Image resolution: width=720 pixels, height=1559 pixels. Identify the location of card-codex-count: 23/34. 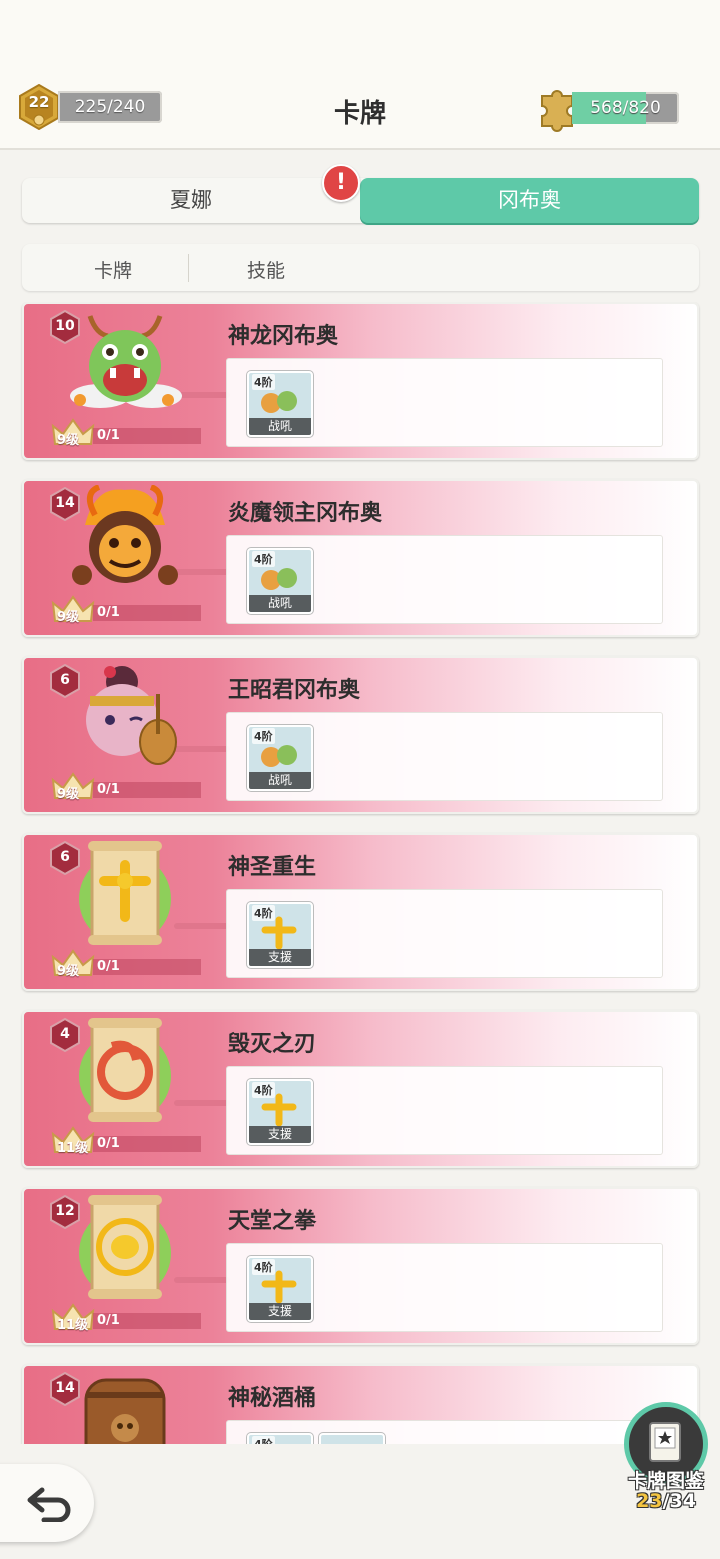
(666, 1501).